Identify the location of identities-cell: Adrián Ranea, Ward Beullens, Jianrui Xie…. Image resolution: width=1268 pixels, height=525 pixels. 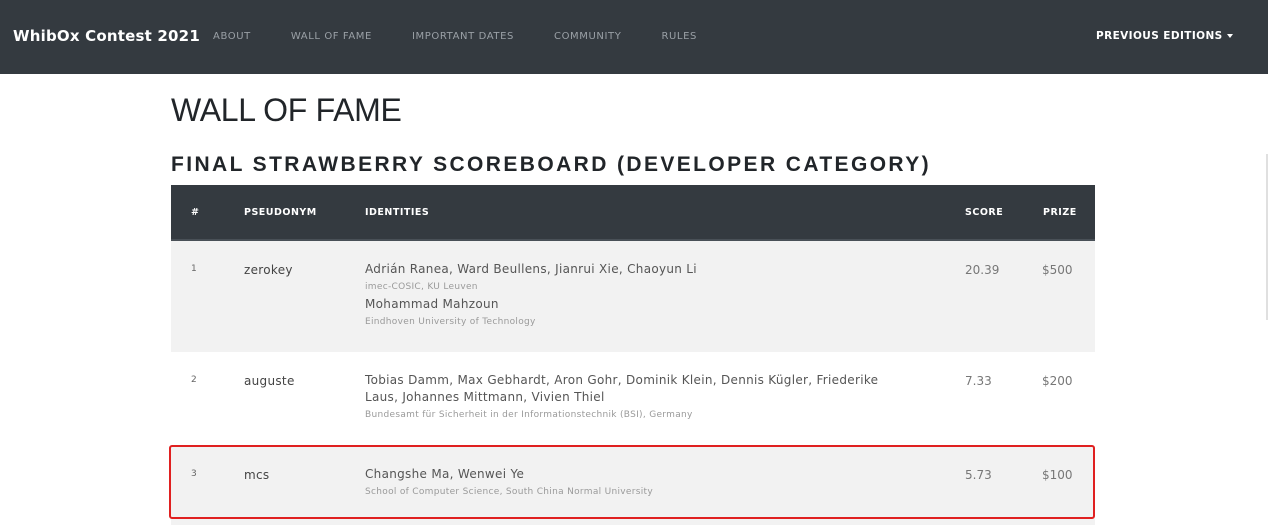
(645, 296).